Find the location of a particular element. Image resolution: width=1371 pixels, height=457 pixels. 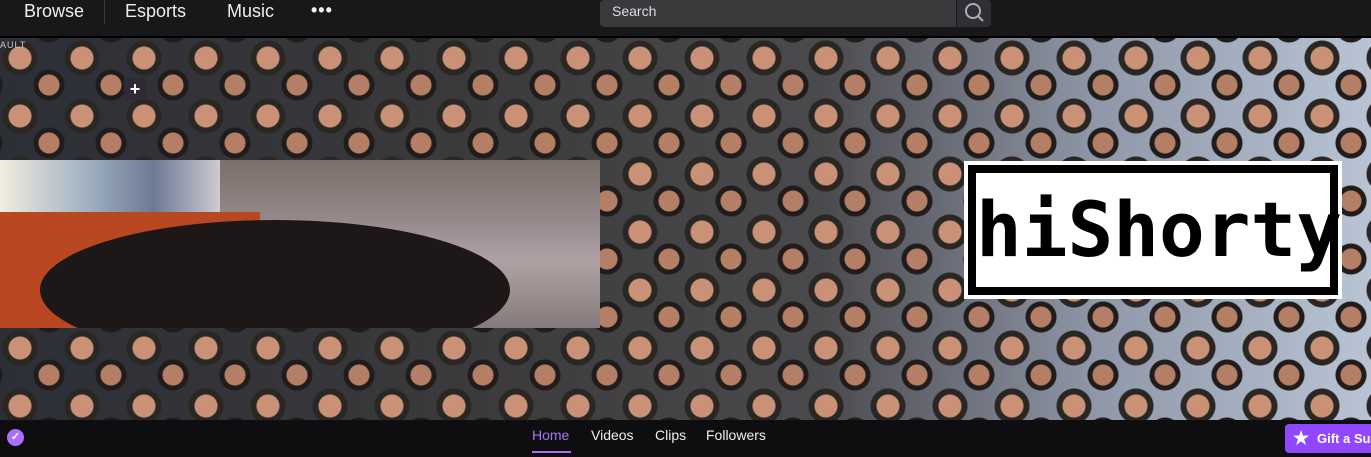

plus-icon: + is located at coordinates (135, 89).